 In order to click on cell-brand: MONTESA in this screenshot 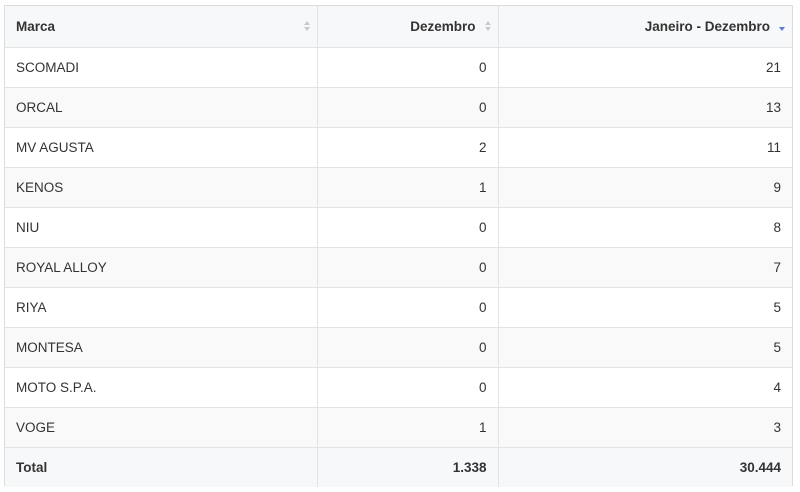, I will do `click(161, 347)`.